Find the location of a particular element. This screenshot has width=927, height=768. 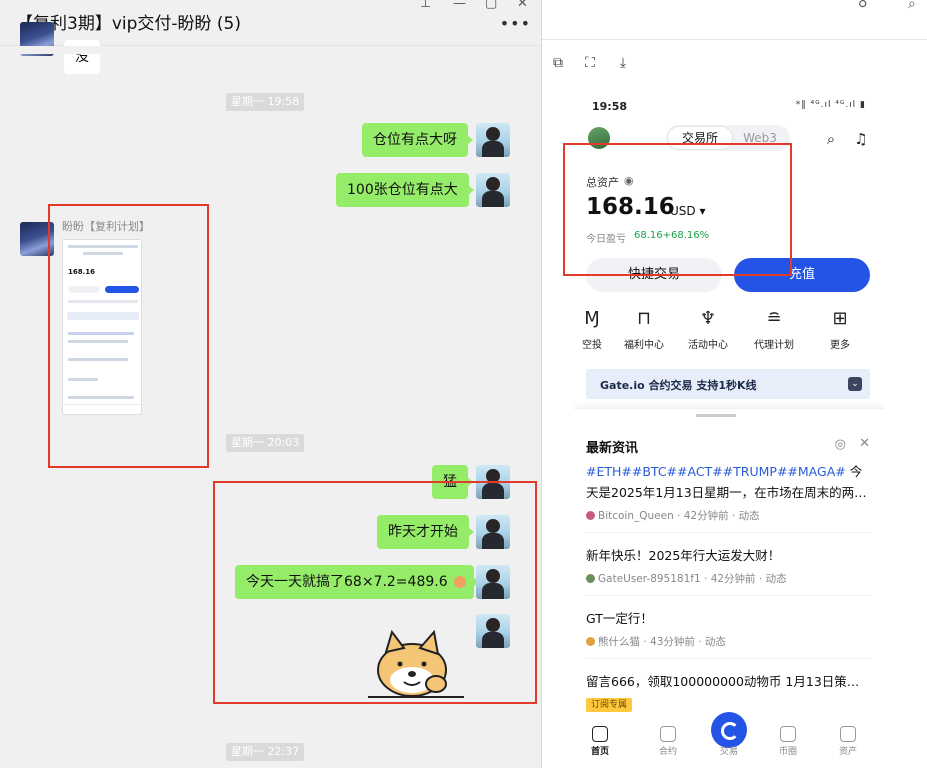

pin-icon: ⊥ is located at coordinates (425, 5).